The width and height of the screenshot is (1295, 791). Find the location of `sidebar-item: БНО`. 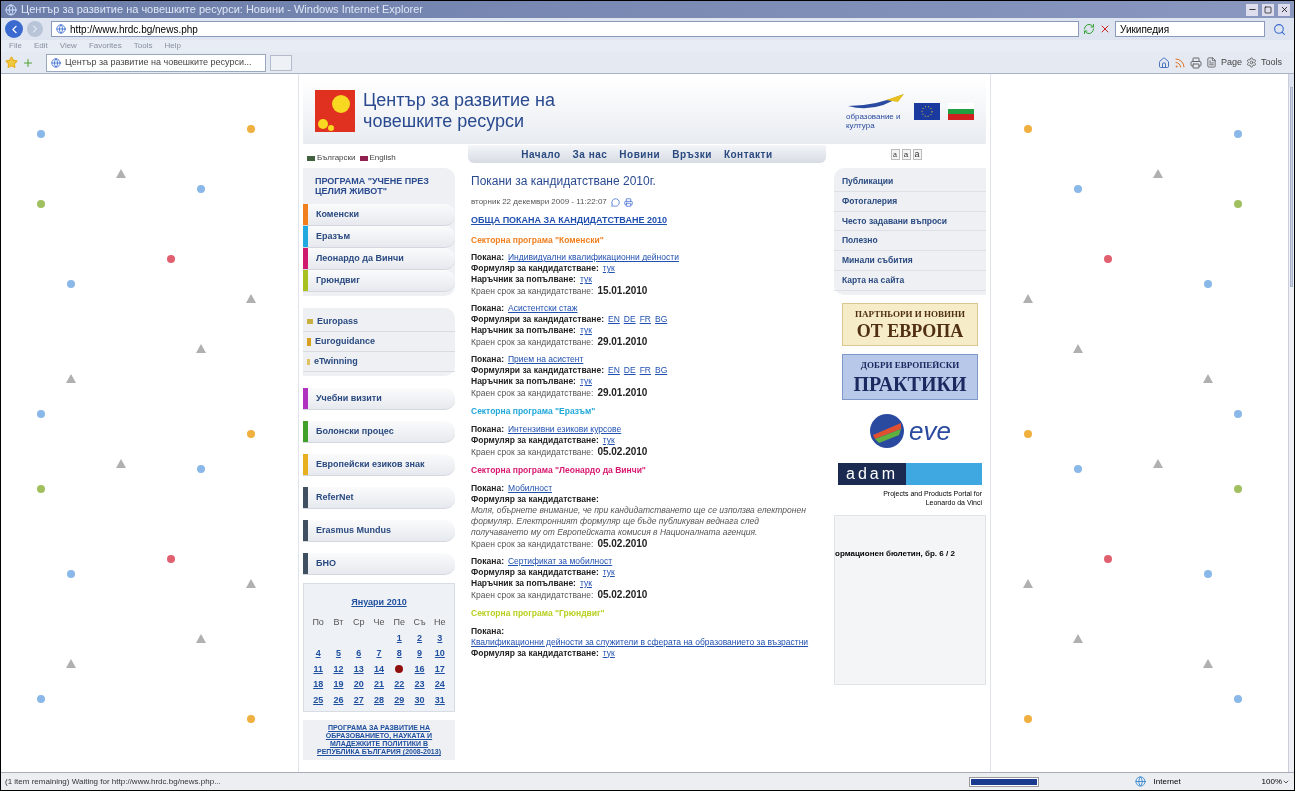

sidebar-item: БНО is located at coordinates (379, 564).